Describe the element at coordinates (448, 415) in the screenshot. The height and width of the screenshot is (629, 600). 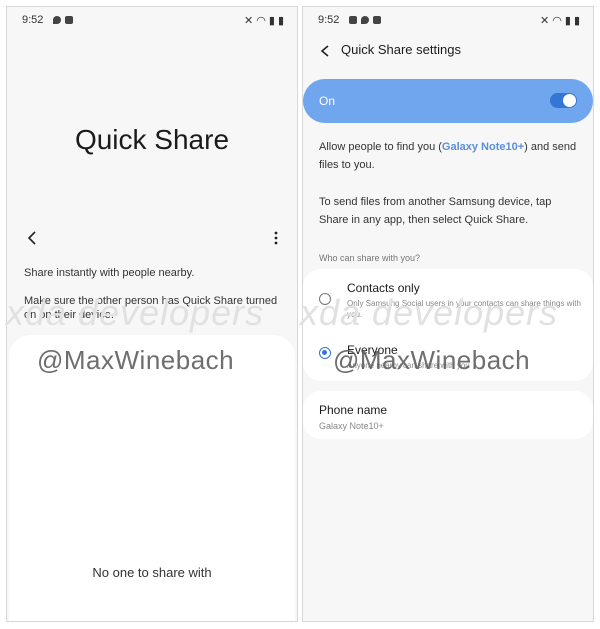
I see `phone-name-setting: Phone name Galaxy Note10+` at that location.